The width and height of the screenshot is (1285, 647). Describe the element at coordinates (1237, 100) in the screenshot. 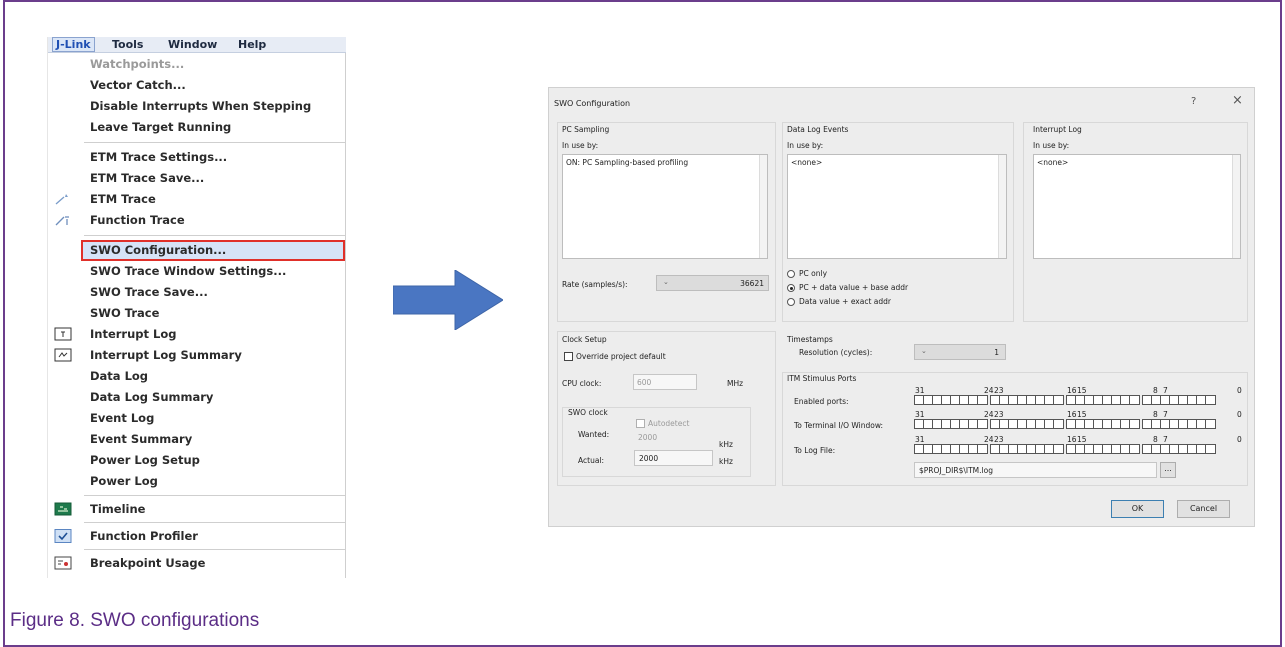

I see `close-button: ×` at that location.